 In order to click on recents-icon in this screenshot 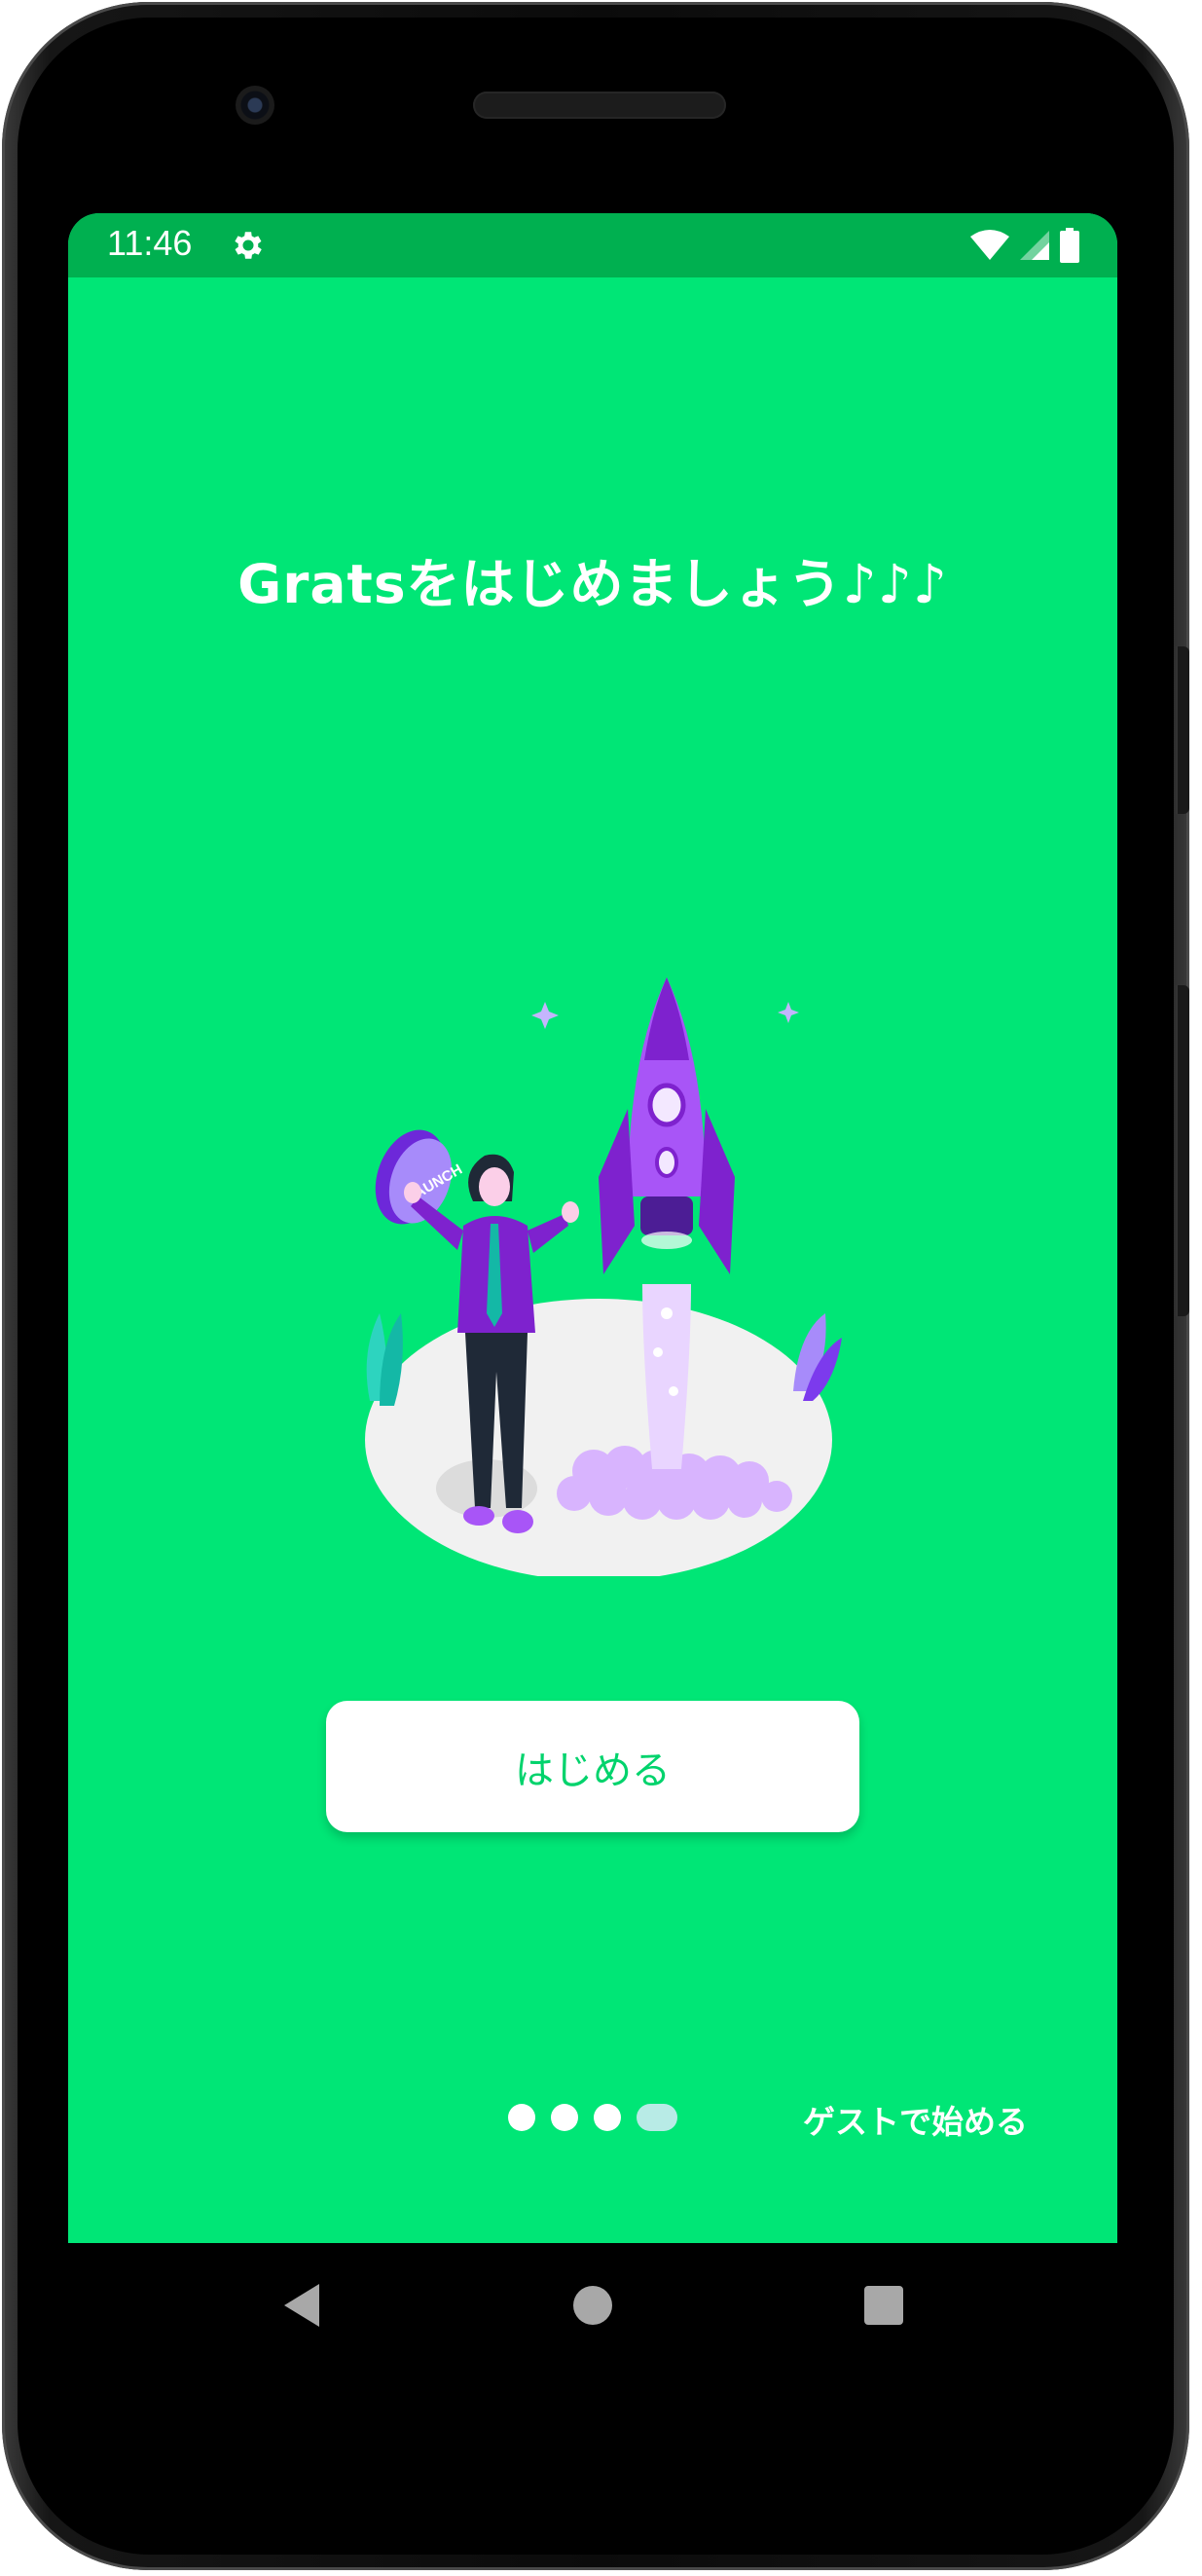, I will do `click(883, 2305)`.